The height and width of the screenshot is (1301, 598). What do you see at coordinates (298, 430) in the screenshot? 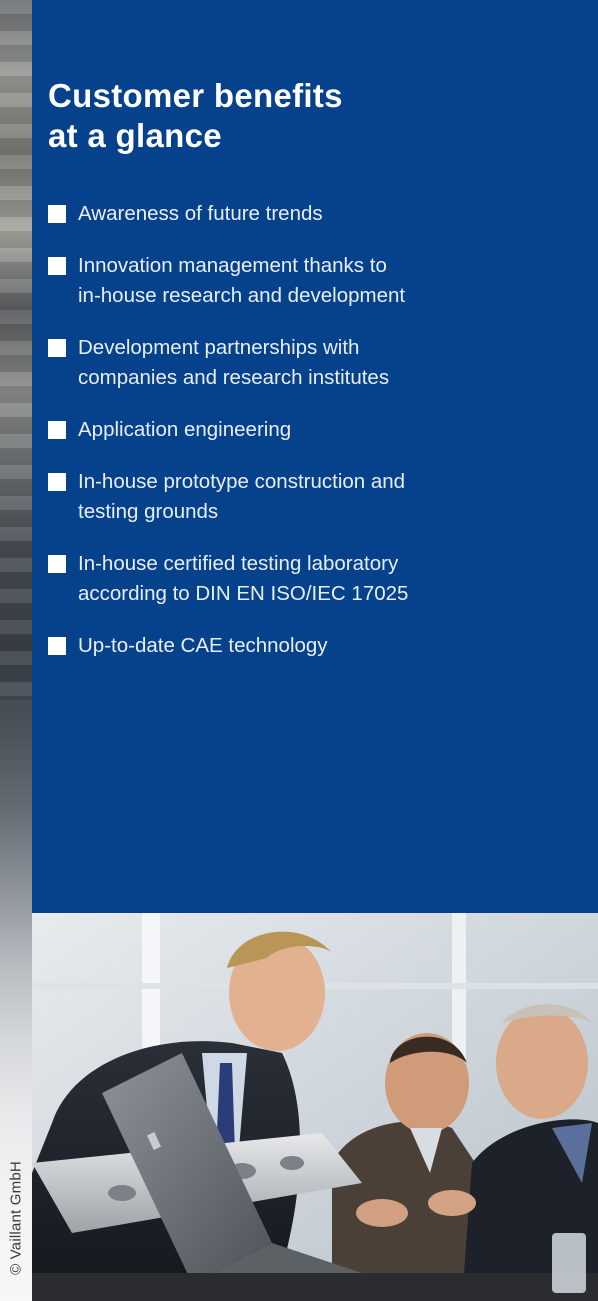
I see `benefit-item: Application engineering` at bounding box center [298, 430].